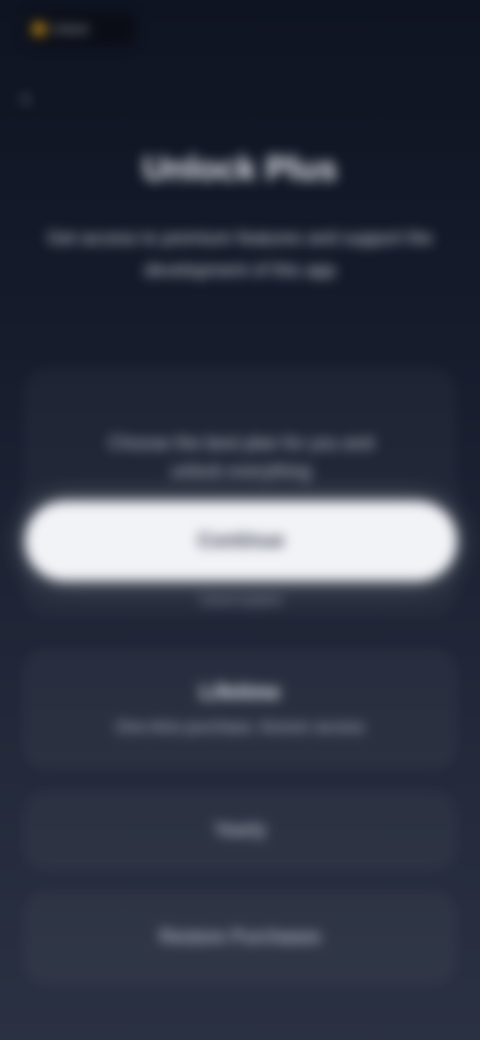 Image resolution: width=480 pixels, height=1040 pixels. I want to click on chevron-left-icon: ‹, so click(26, 97).